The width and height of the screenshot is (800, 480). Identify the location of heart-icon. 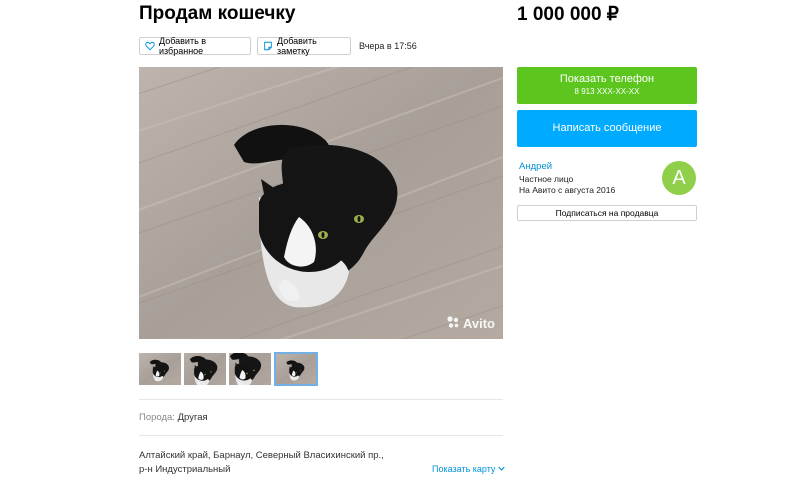
(150, 46).